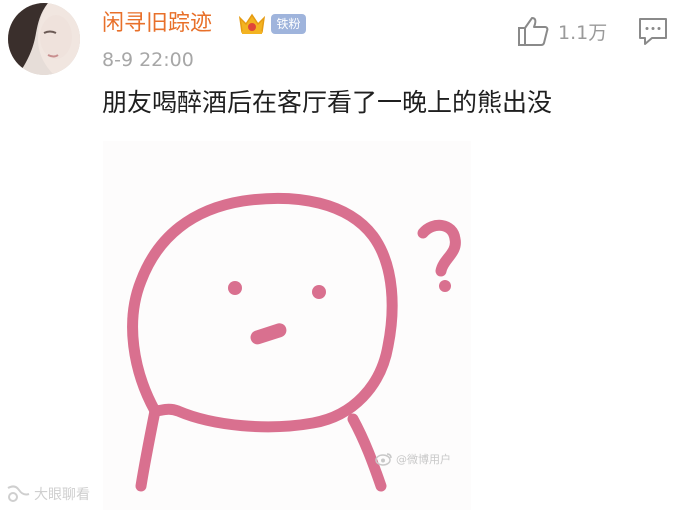  I want to click on image-watermark: @微博用户, so click(413, 459).